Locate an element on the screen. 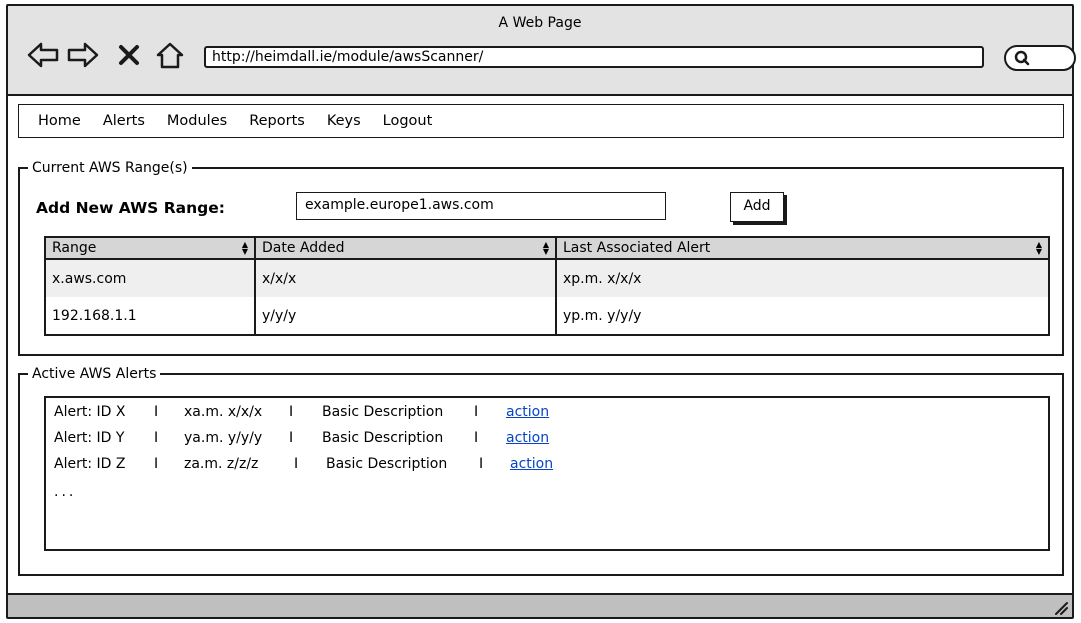  alert-id: Alert: ID X is located at coordinates (90, 412).